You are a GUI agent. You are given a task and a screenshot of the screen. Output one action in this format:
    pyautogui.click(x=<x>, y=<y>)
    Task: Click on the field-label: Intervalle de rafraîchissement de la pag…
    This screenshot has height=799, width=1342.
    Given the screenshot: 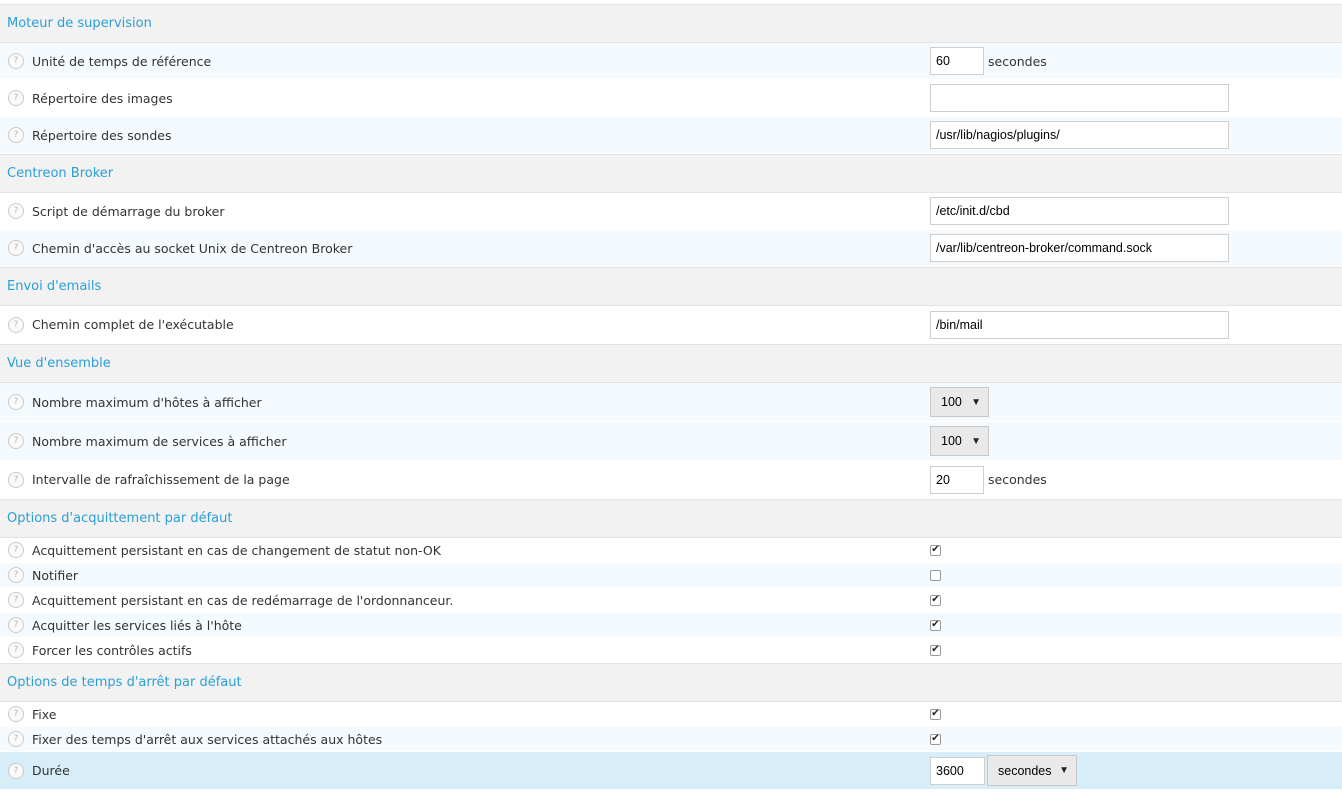 What is the action you would take?
    pyautogui.click(x=161, y=479)
    